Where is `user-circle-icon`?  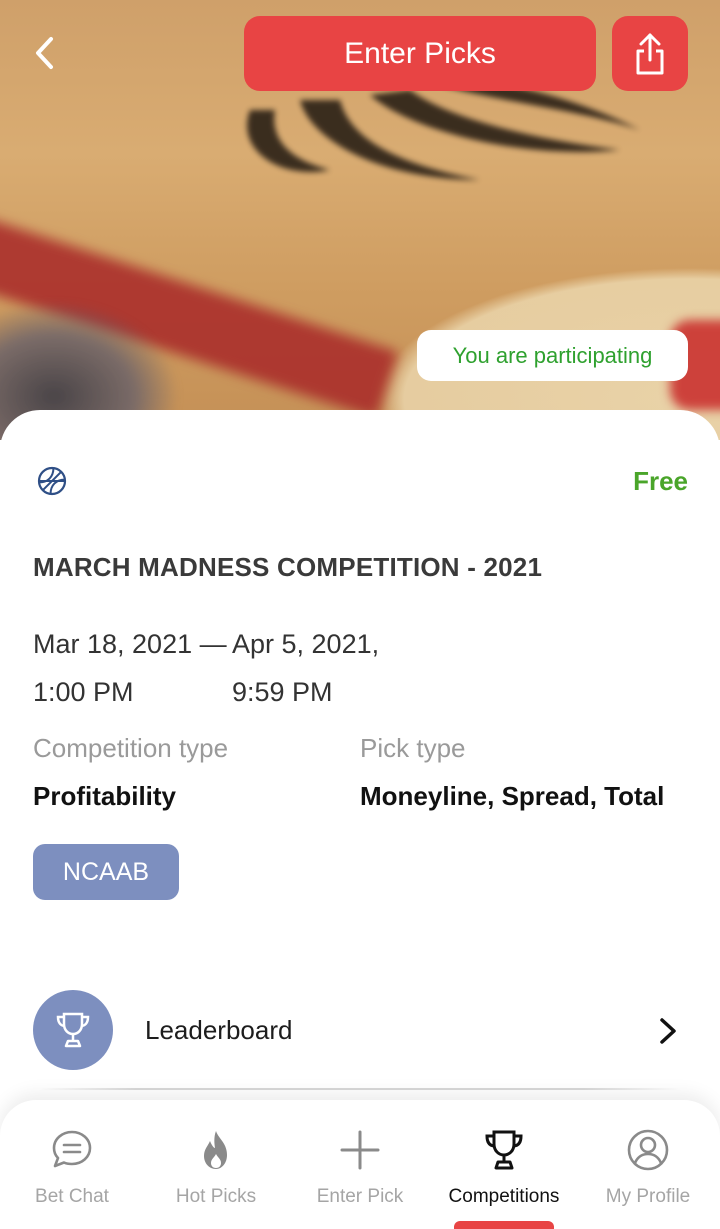 user-circle-icon is located at coordinates (648, 1150).